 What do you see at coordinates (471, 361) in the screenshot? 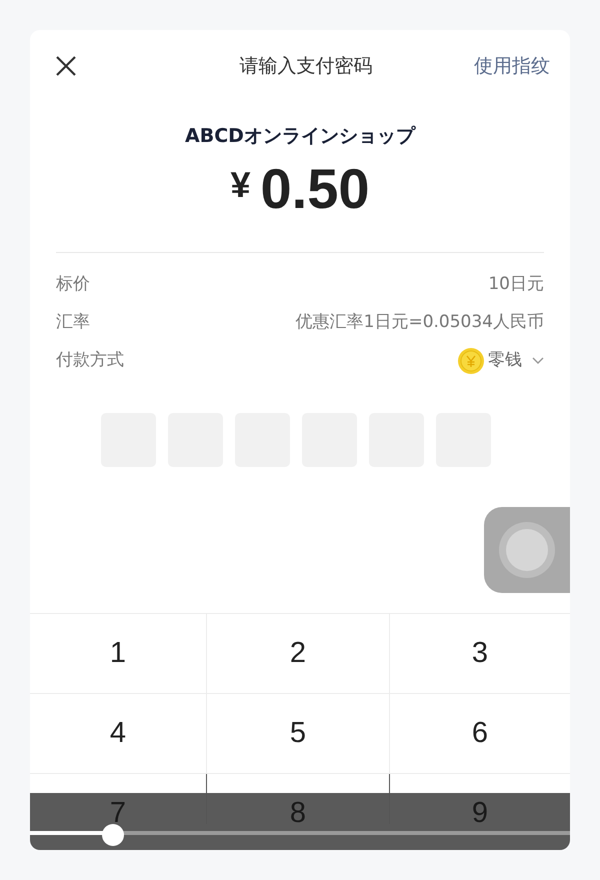
I see `coin-icon` at bounding box center [471, 361].